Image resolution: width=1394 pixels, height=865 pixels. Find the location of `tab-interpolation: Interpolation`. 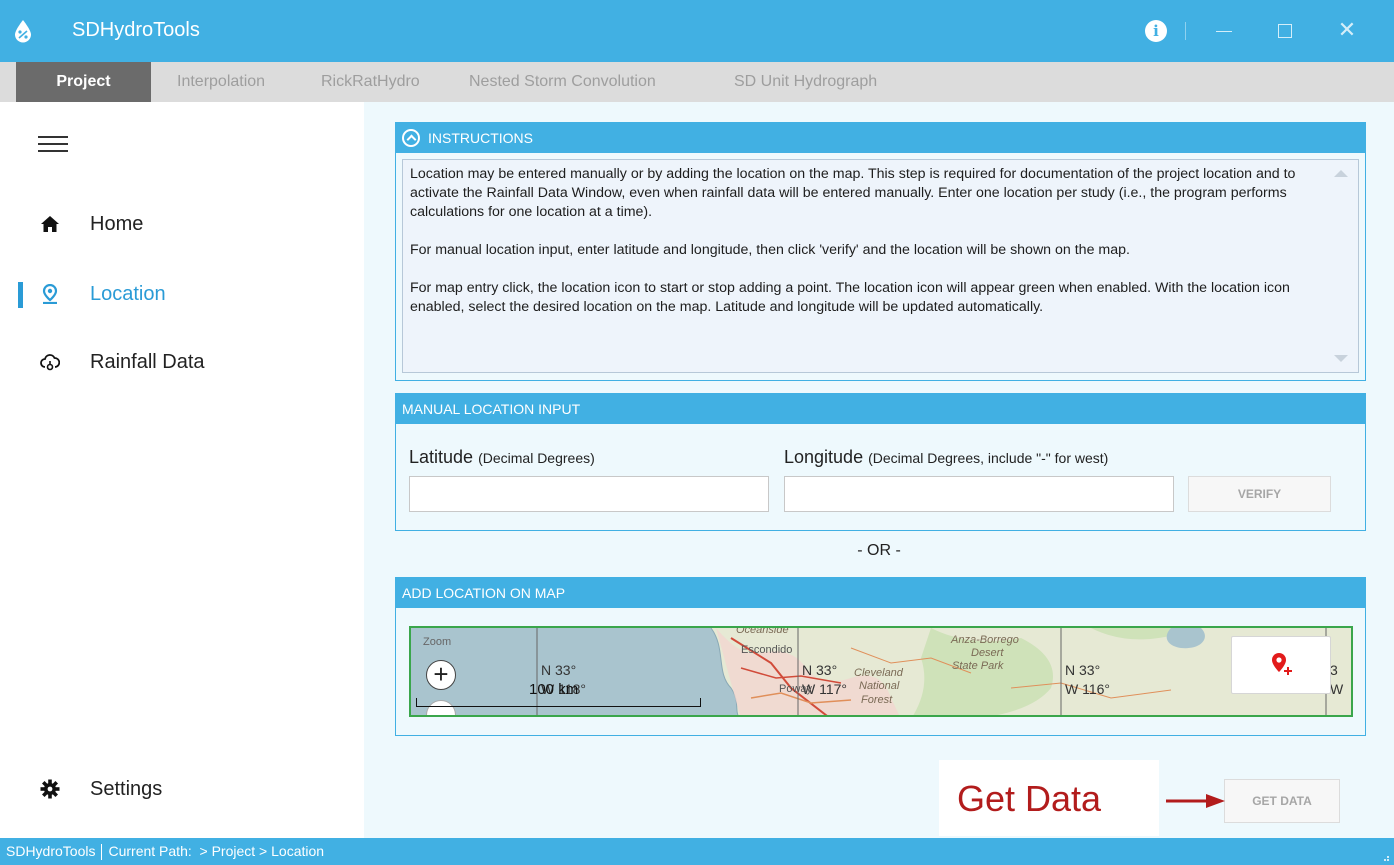

tab-interpolation: Interpolation is located at coordinates (221, 82).